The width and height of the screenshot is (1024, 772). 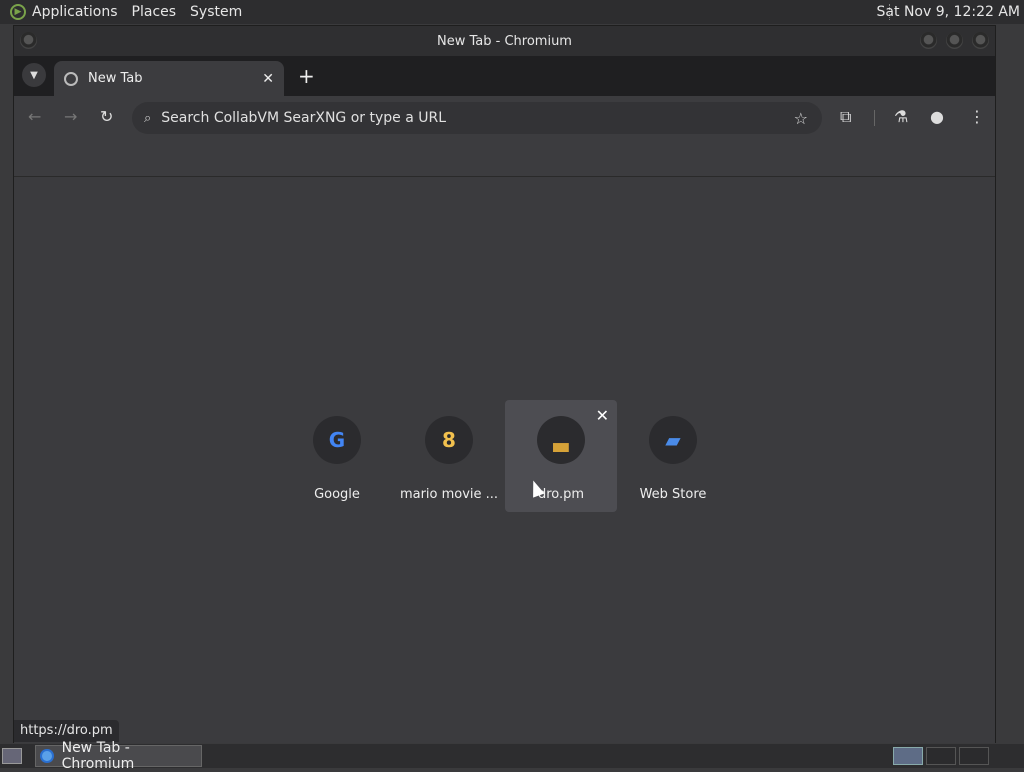 What do you see at coordinates (47, 756) in the screenshot?
I see `chromium-icon` at bounding box center [47, 756].